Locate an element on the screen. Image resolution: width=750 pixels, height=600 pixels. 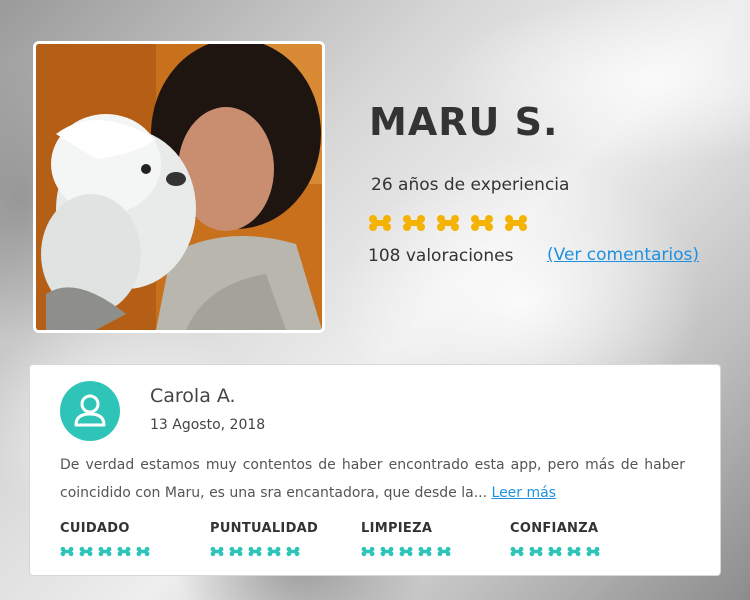
criterion-cuidado: CUIDADO is located at coordinates (105, 539).